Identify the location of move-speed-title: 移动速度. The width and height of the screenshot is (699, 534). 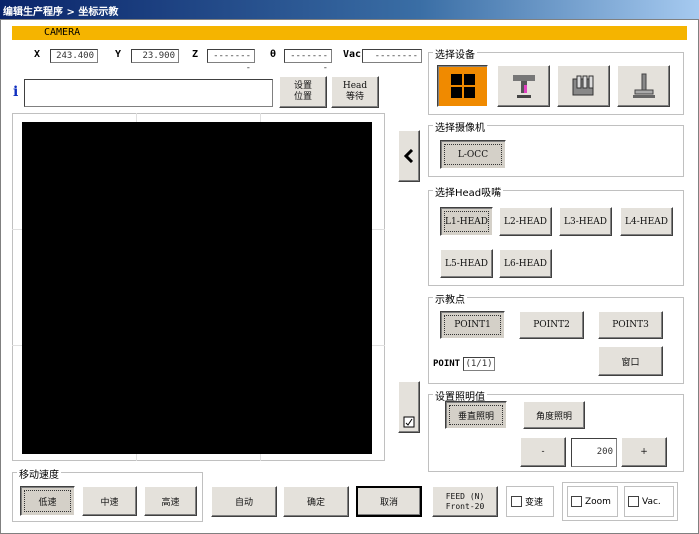
(39, 473).